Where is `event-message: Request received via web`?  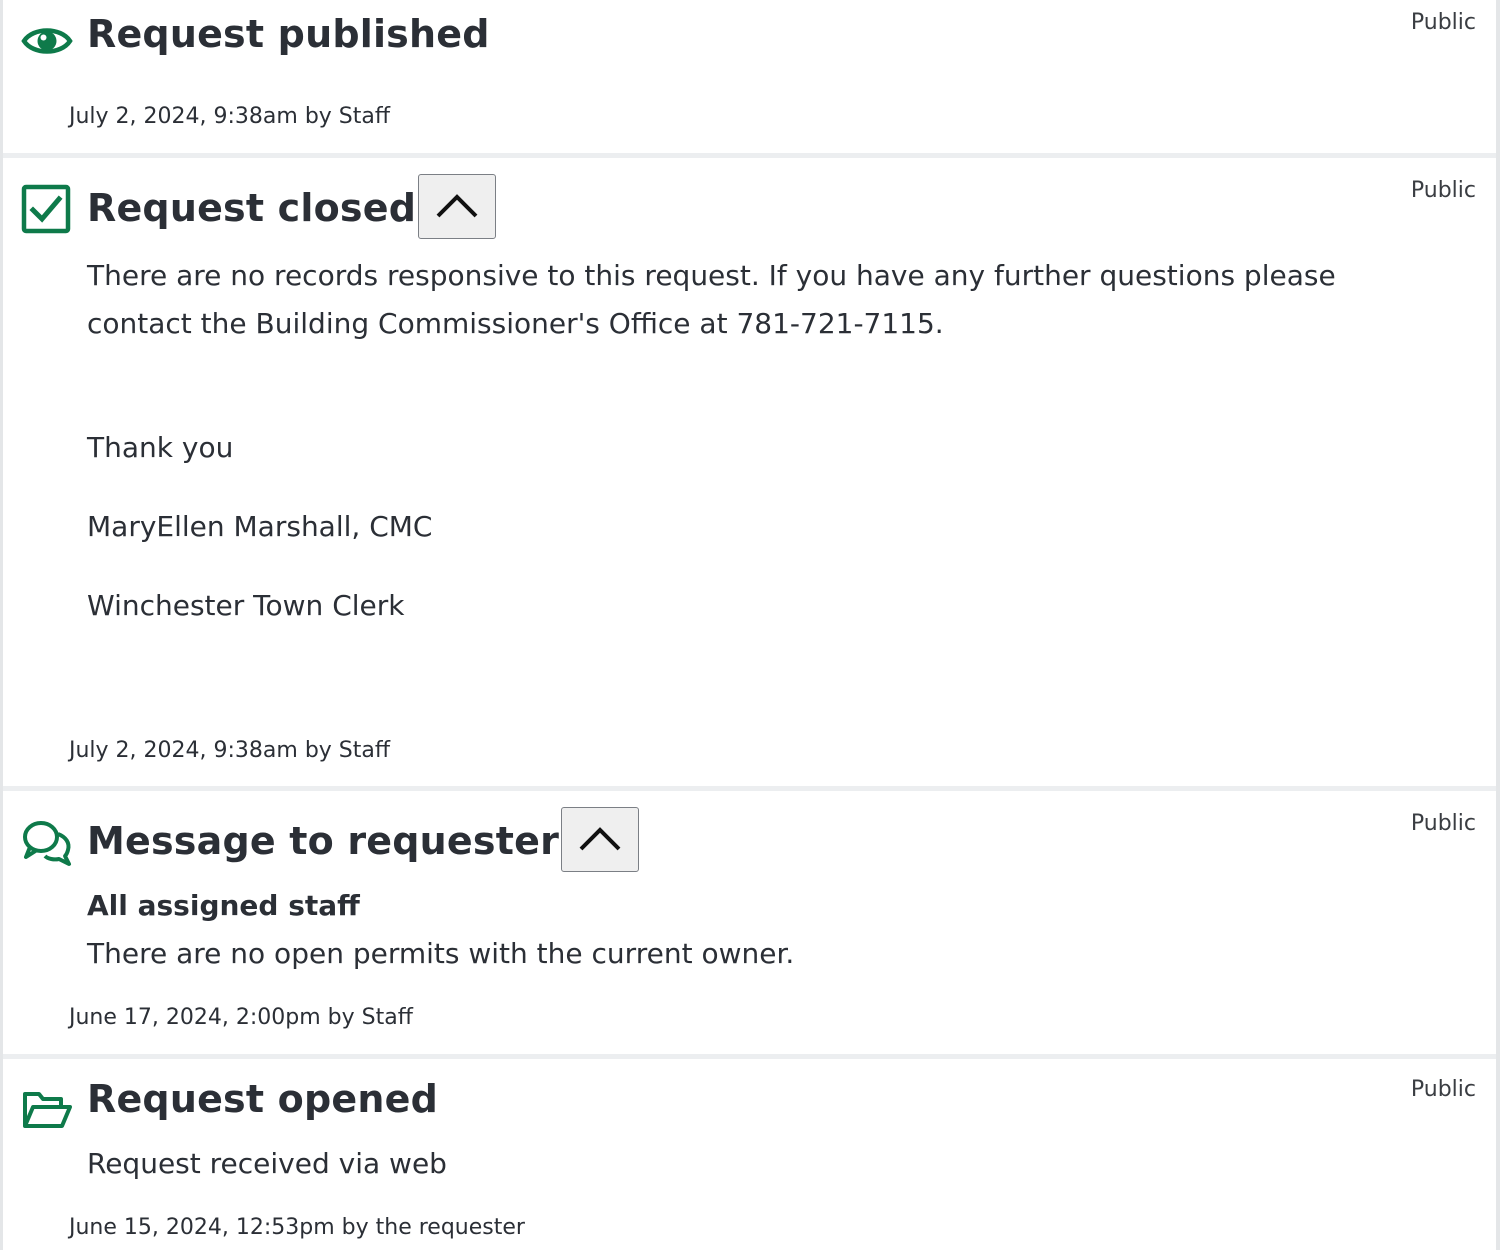 event-message: Request received via web is located at coordinates (267, 1163).